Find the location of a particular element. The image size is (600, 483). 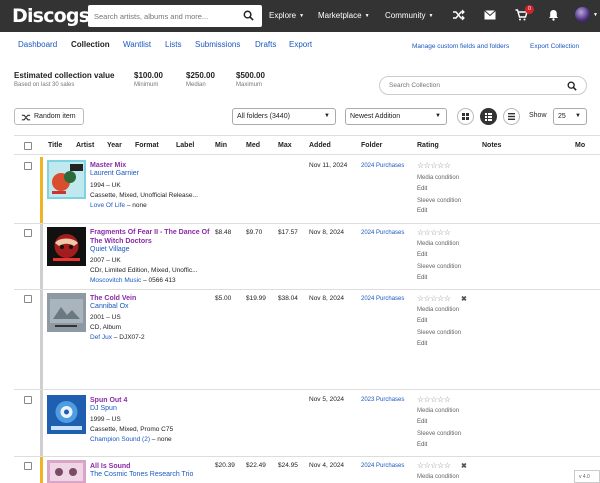

export-collection-link: Export Collection is located at coordinates (554, 46).